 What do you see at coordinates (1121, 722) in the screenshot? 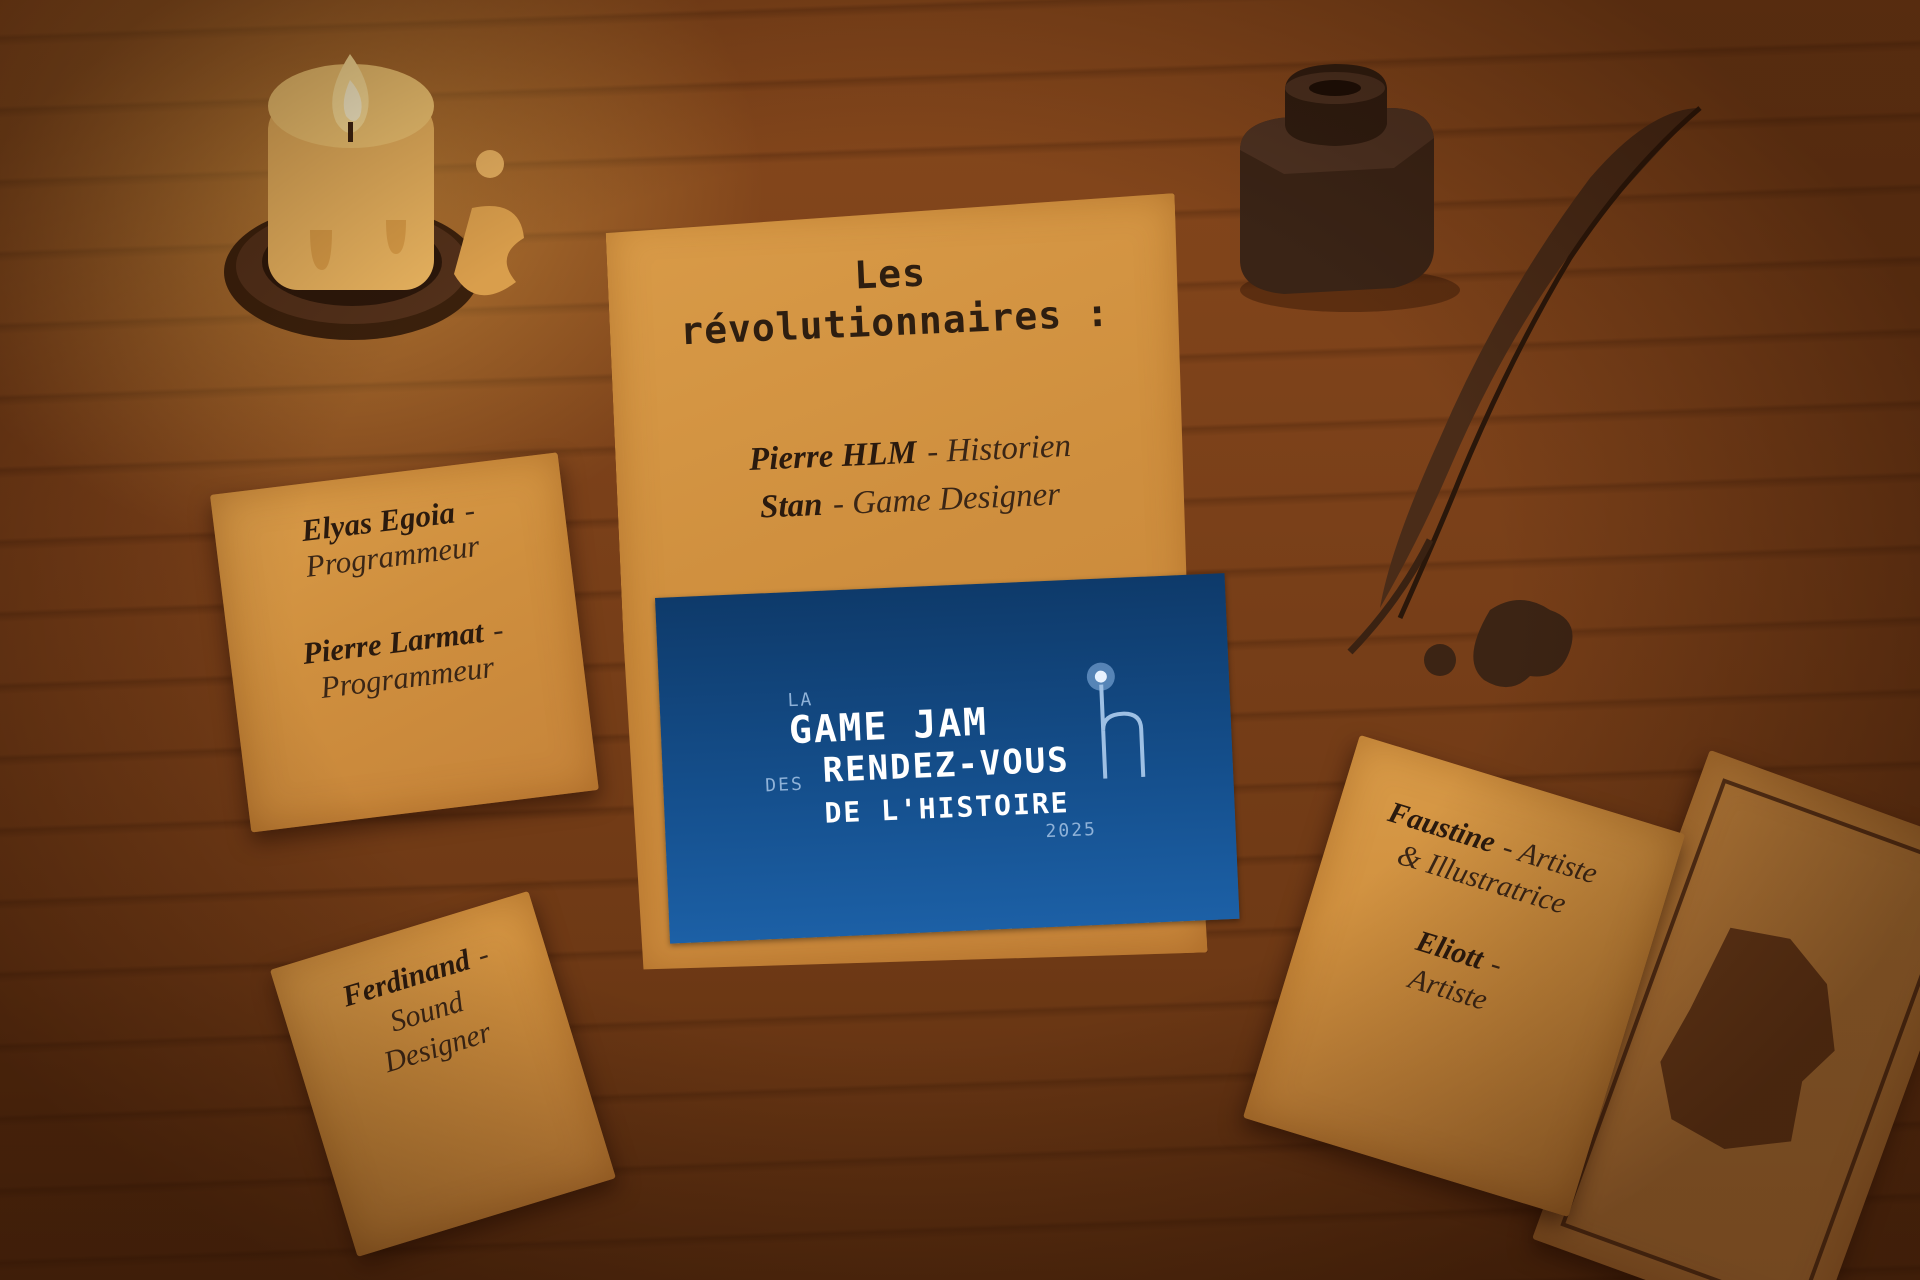
I see `historia-logo-icon` at bounding box center [1121, 722].